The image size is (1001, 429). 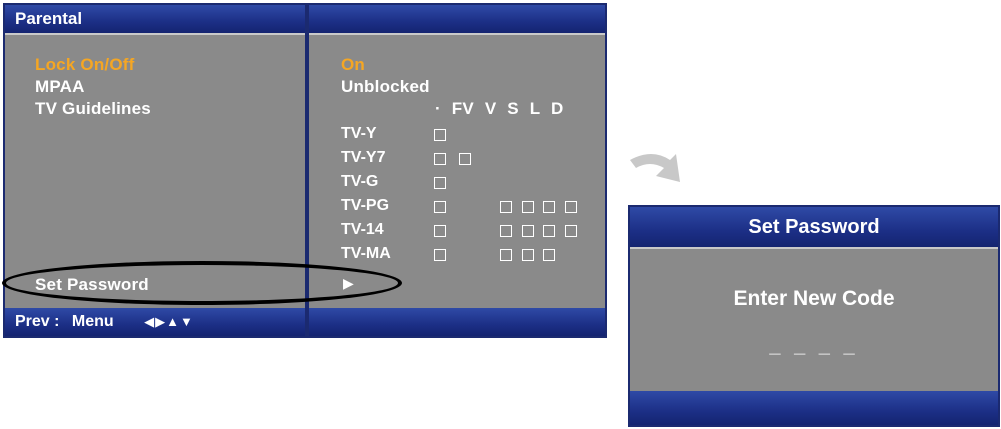 What do you see at coordinates (506, 255) in the screenshot?
I see `tv-ma-v-checkbox` at bounding box center [506, 255].